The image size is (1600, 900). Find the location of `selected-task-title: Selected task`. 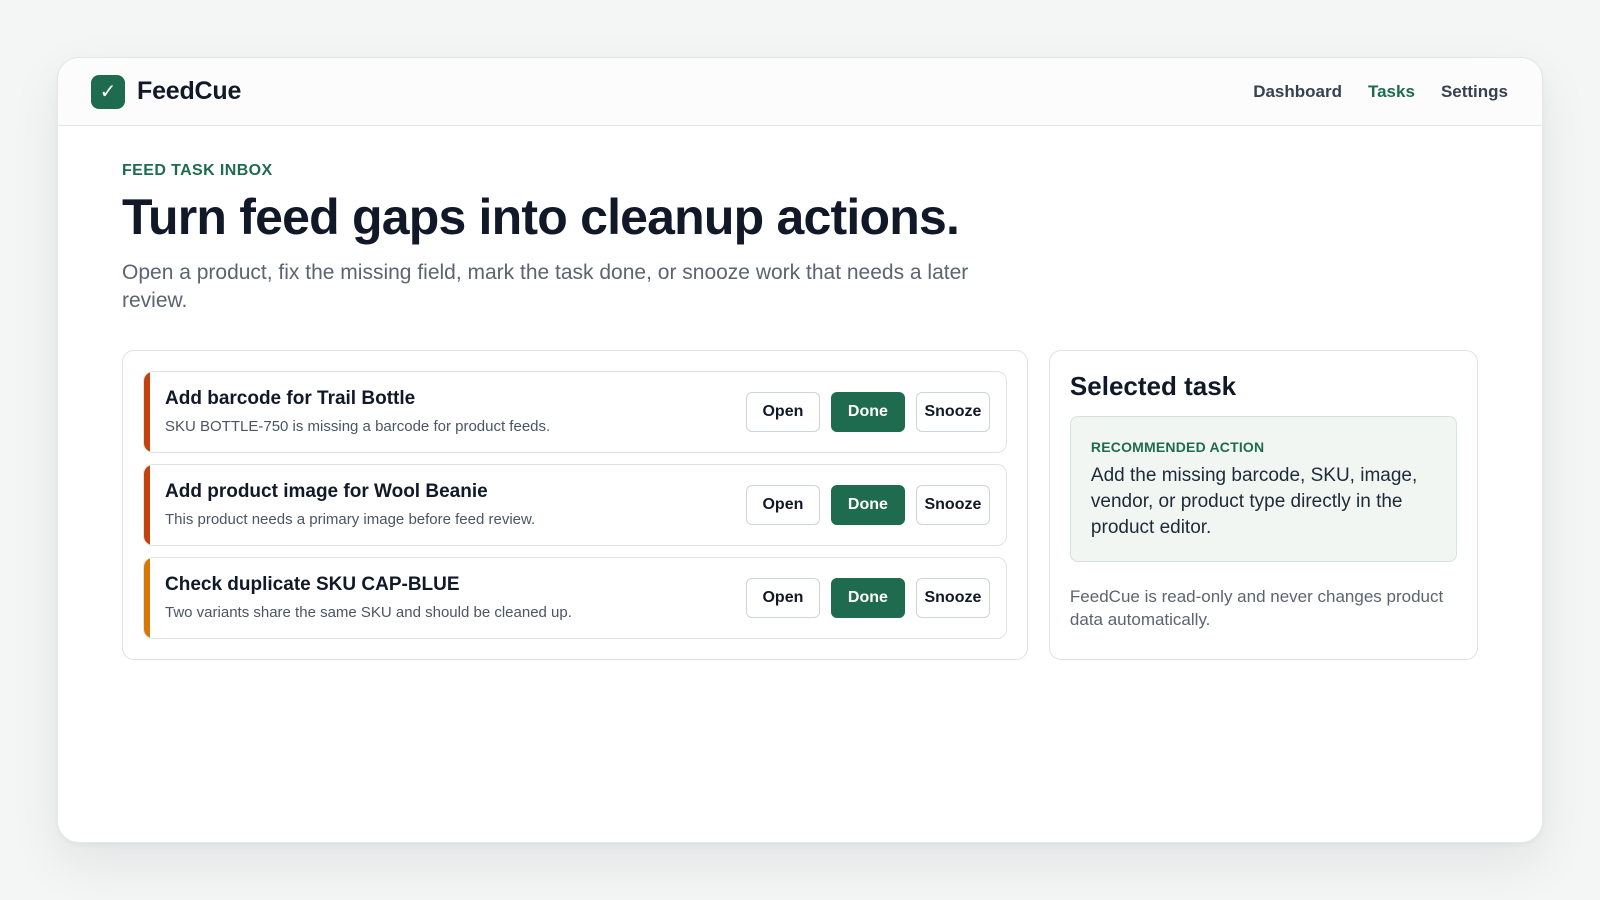

selected-task-title: Selected task is located at coordinates (1153, 385).